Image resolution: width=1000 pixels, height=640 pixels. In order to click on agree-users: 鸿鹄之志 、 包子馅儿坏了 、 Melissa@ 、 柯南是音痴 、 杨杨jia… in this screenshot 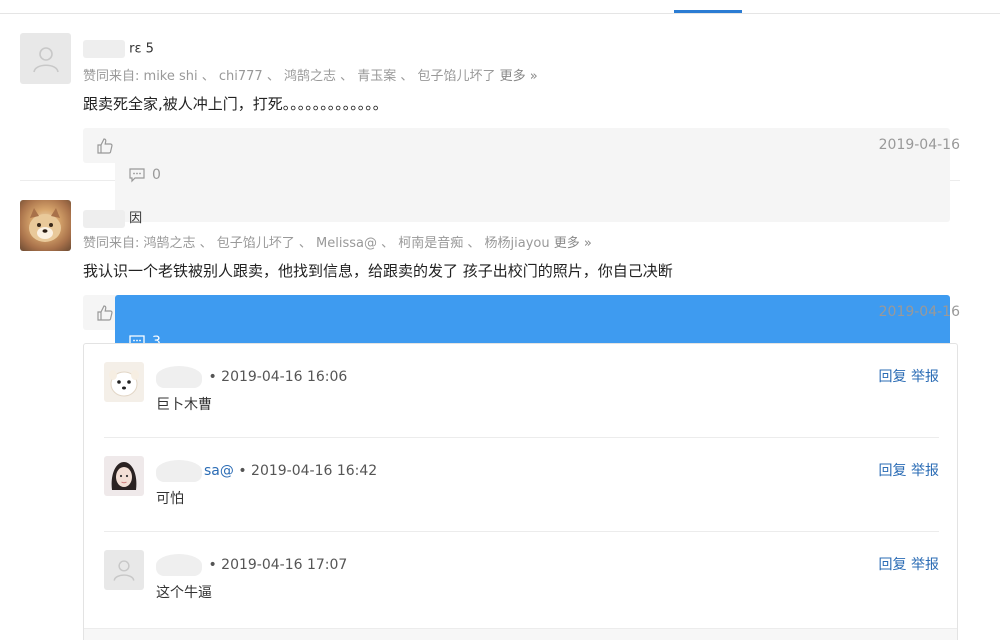, I will do `click(347, 243)`.